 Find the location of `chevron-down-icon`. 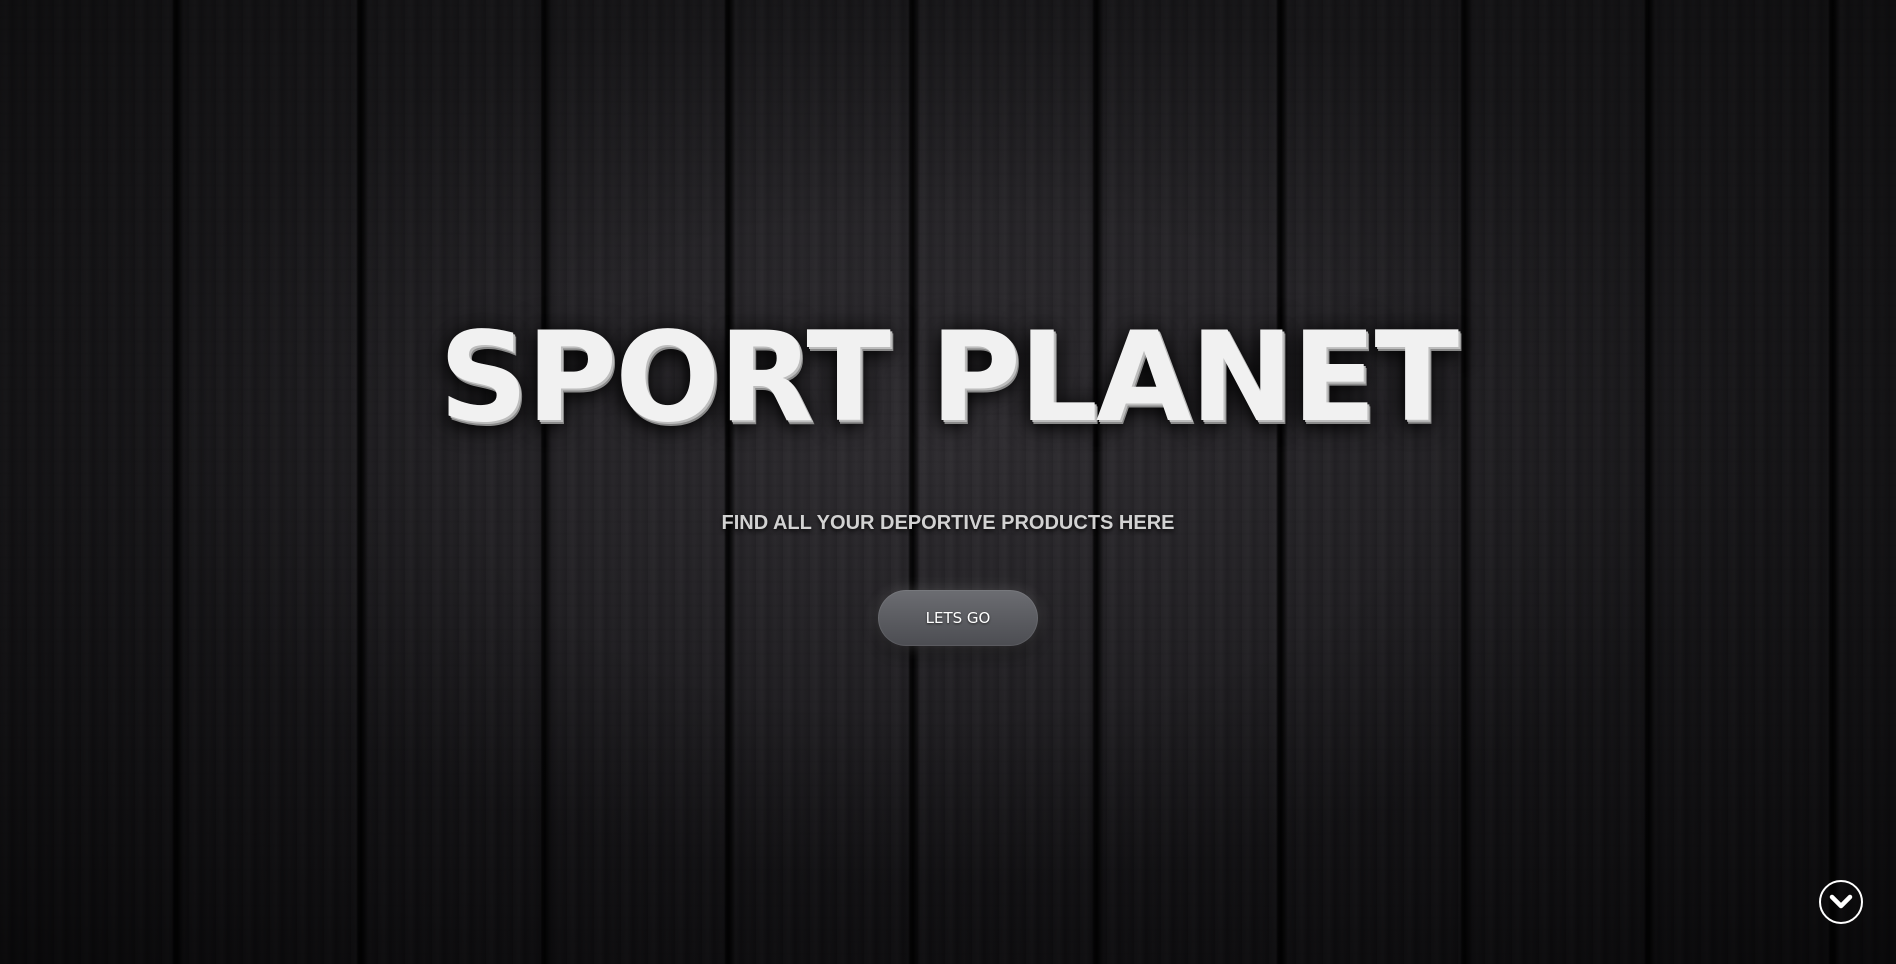

chevron-down-icon is located at coordinates (1841, 901).